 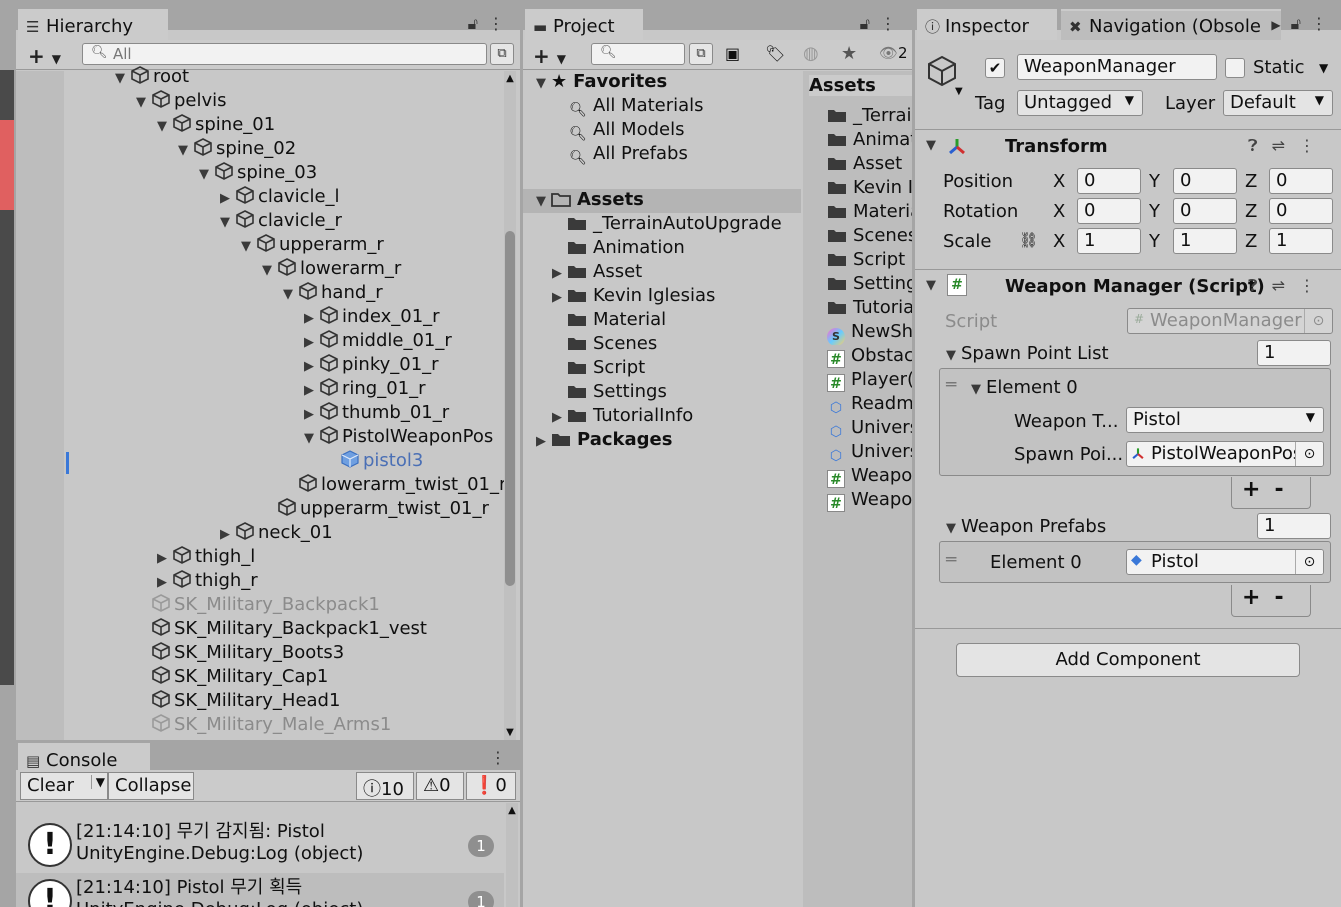 I want to click on drag-handle-icon: ═, so click(x=951, y=560).